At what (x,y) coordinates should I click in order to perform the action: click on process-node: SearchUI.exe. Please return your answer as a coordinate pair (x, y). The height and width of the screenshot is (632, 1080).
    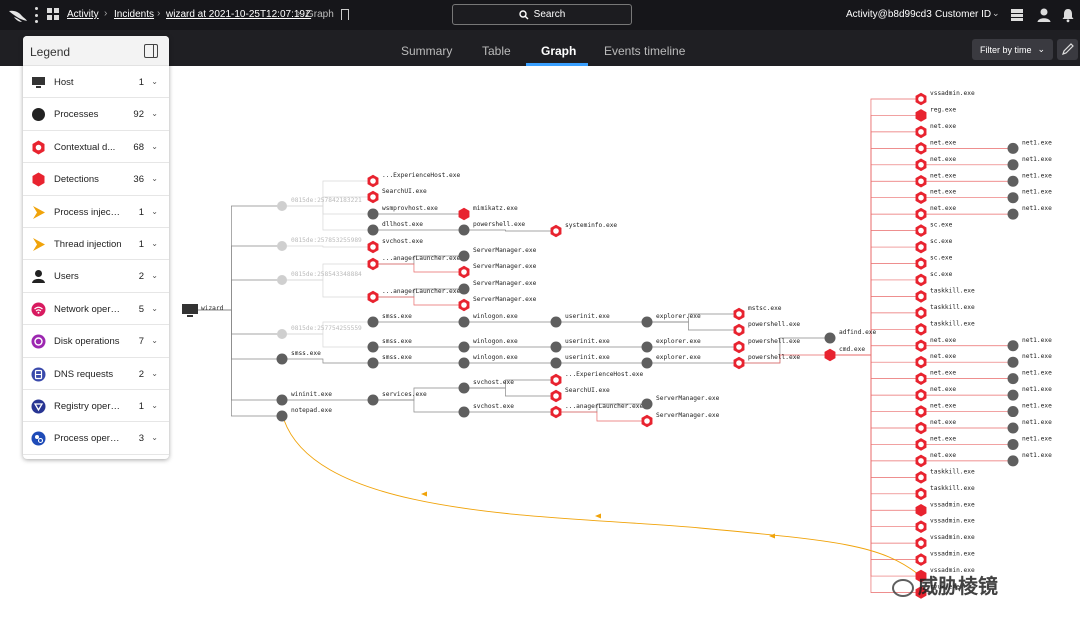
    Looking at the image, I should click on (397, 196).